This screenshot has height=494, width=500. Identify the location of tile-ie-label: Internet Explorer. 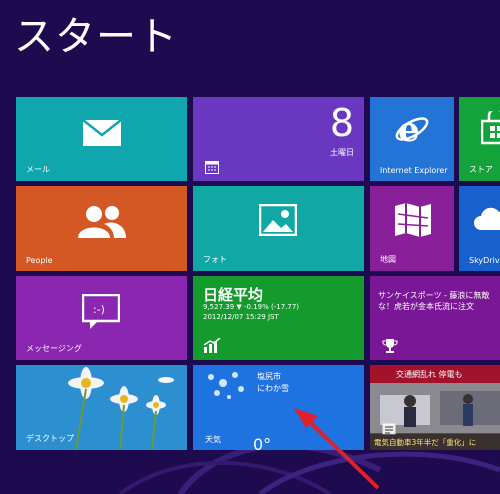
(414, 170).